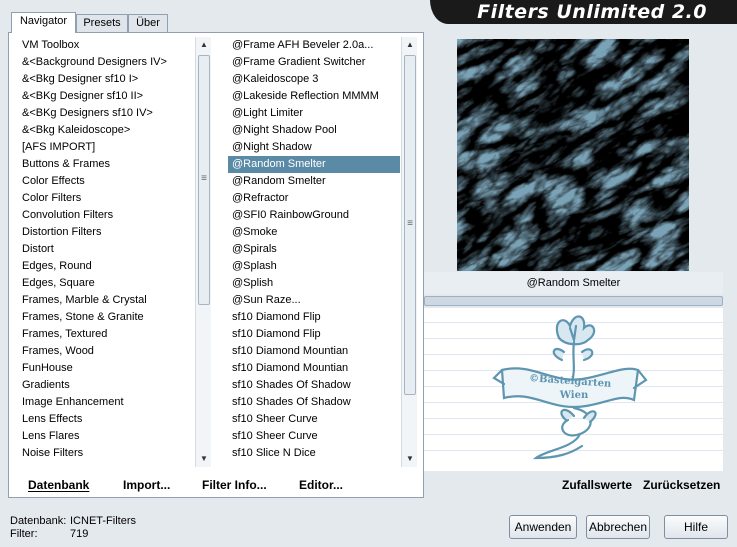 This screenshot has height=547, width=737. I want to click on category-item: Distort, so click(106, 249).